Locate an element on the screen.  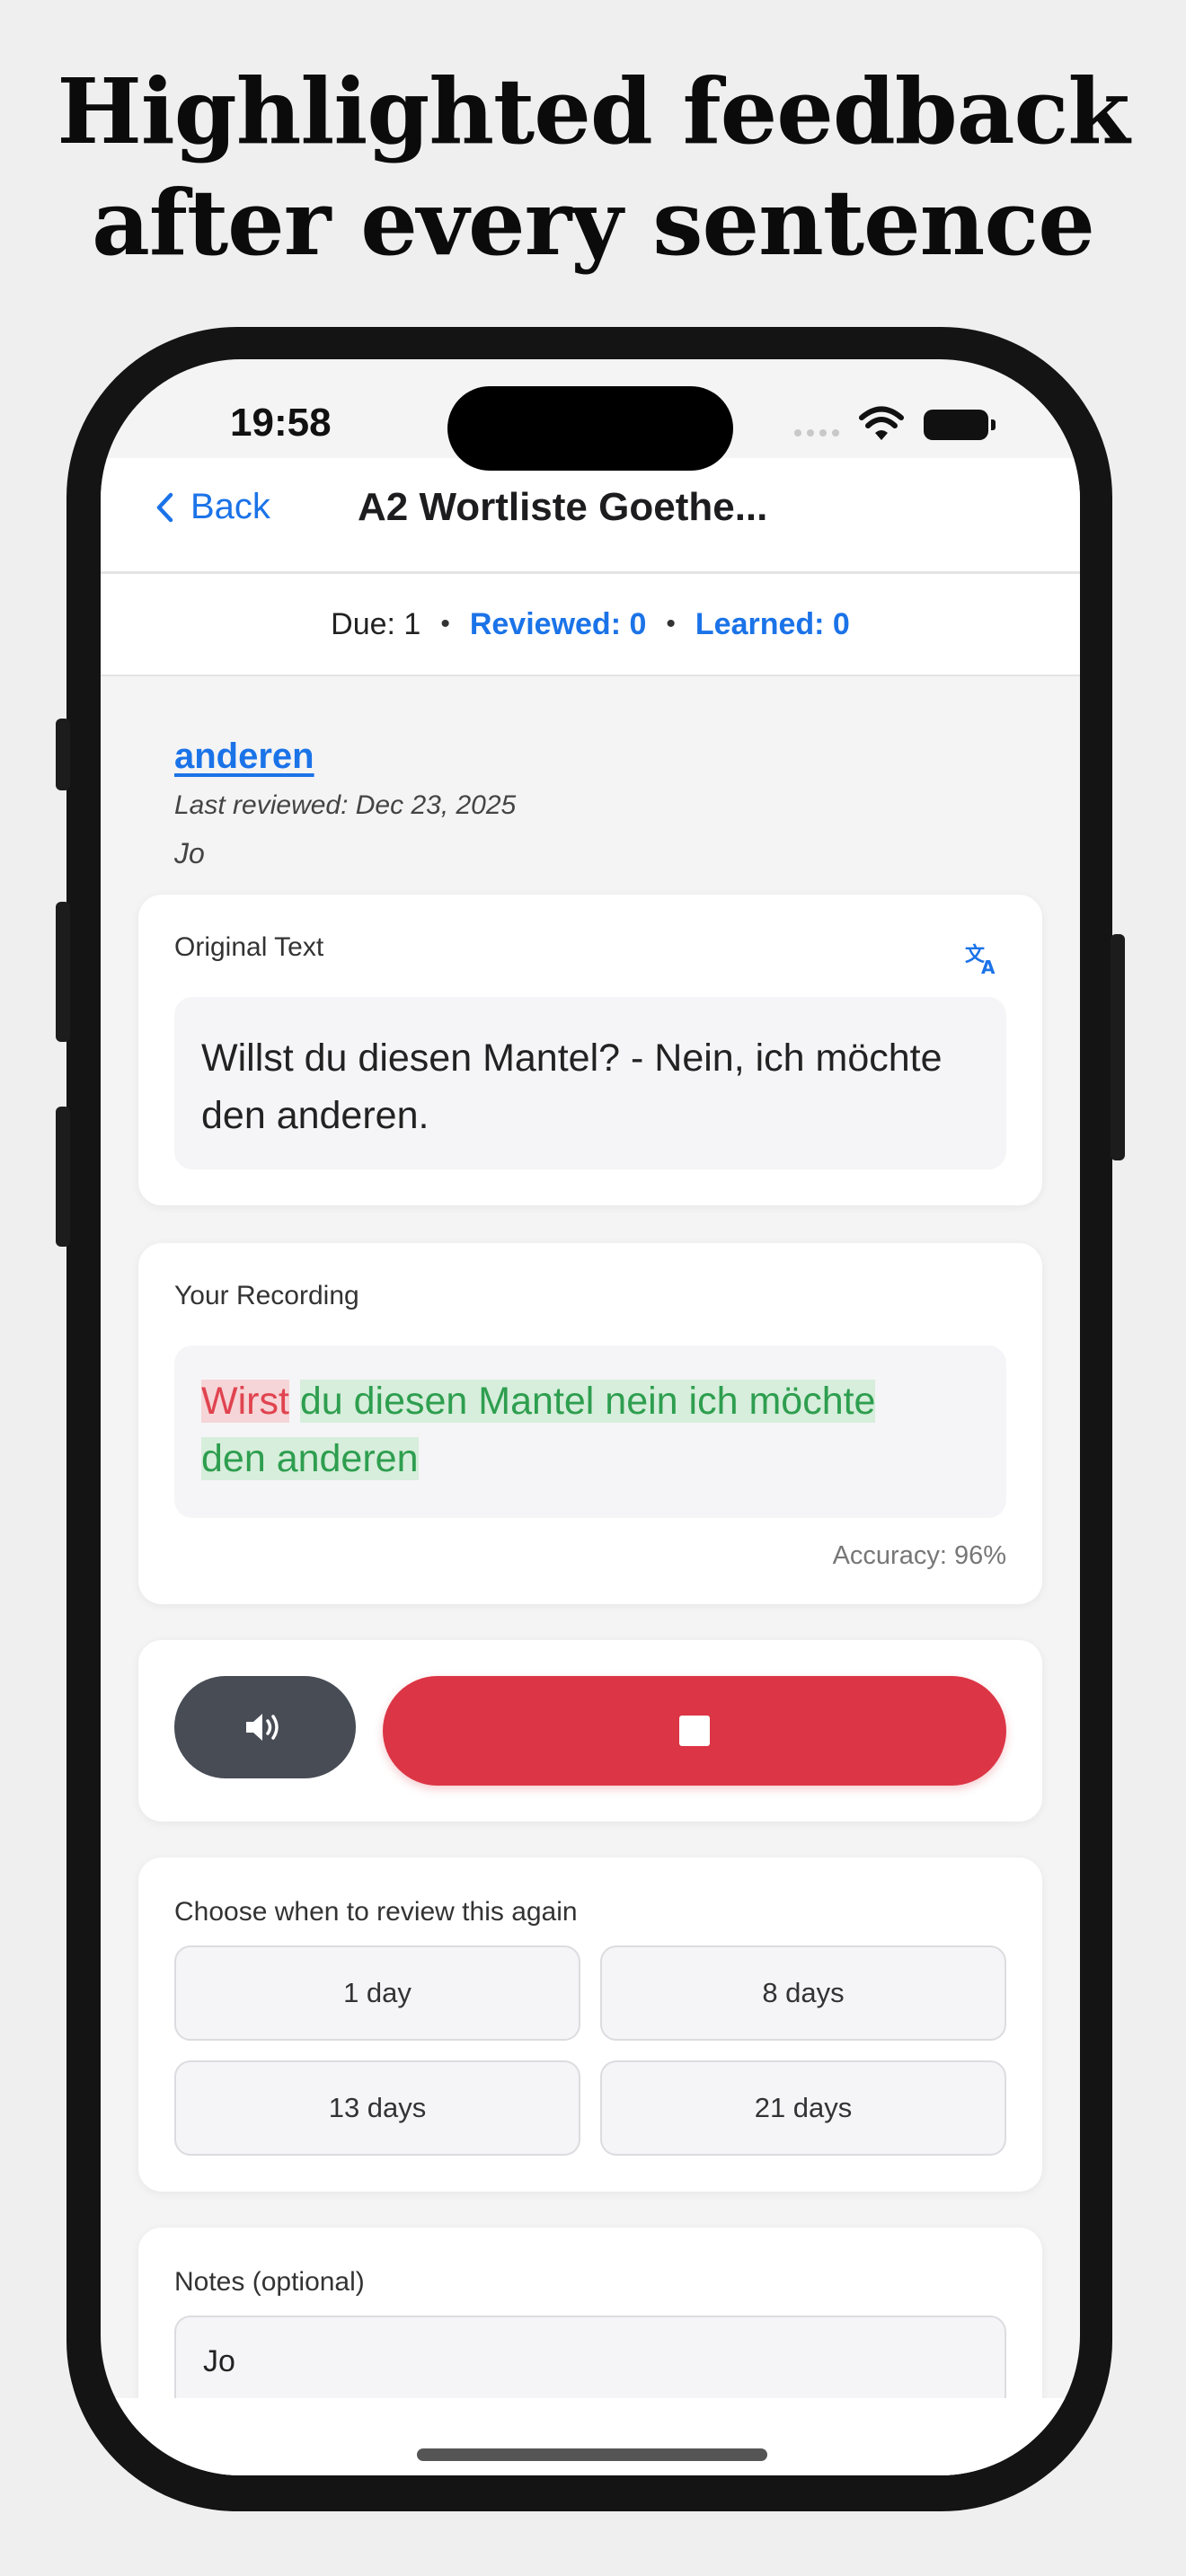
svg-text: A is located at coordinates (988, 966).